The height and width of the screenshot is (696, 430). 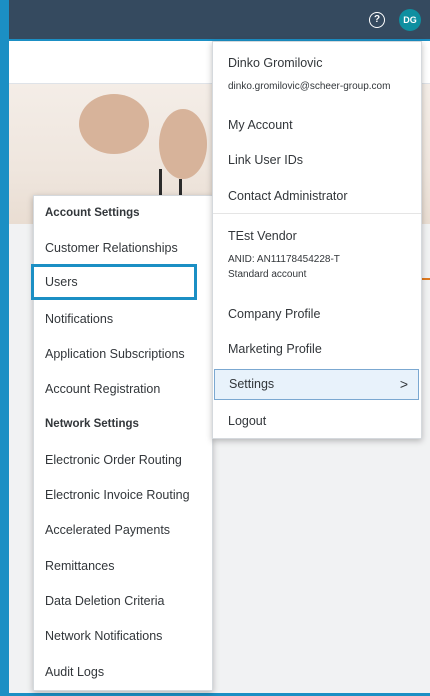 I want to click on menu-item-electronic-invoice-routing: Electronic Invoice Routing, so click(x=123, y=495).